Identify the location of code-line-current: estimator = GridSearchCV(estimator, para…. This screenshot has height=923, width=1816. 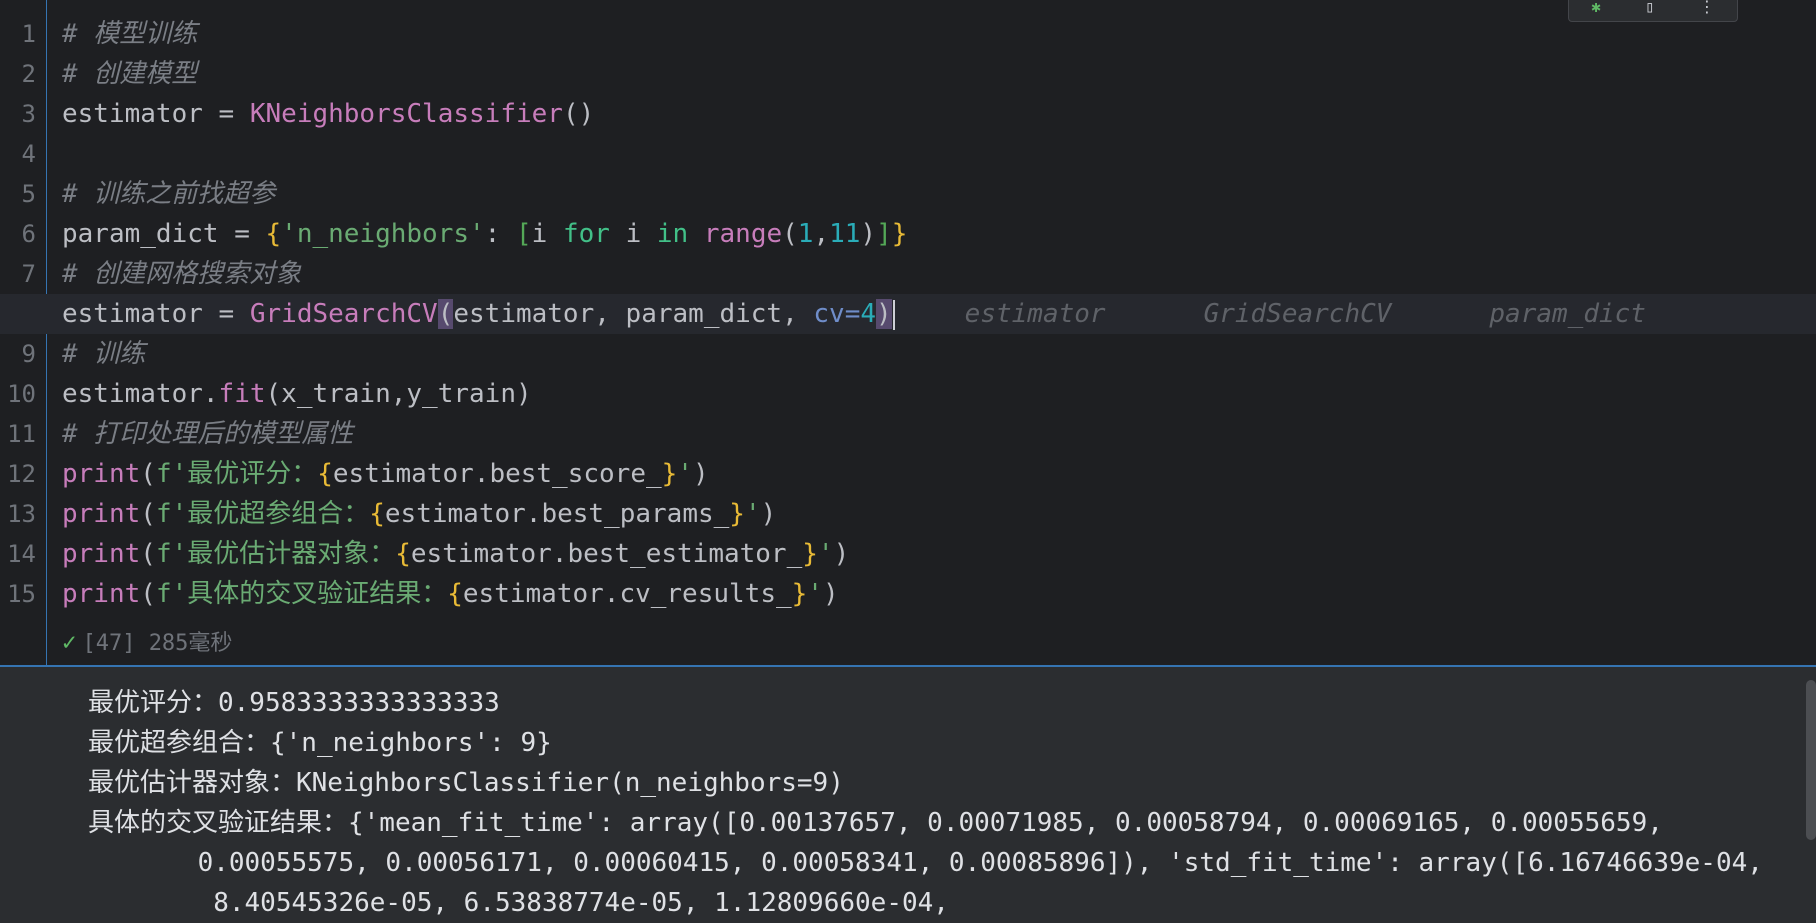
(908, 314).